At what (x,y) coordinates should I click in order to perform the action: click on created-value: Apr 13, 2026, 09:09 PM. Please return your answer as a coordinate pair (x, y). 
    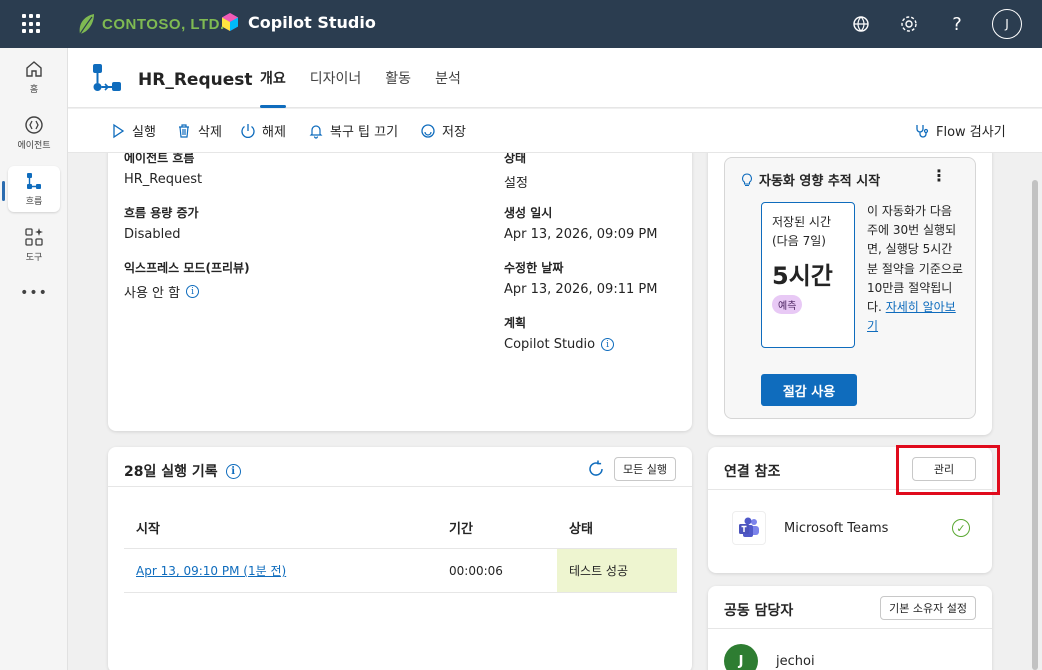
    Looking at the image, I should click on (581, 234).